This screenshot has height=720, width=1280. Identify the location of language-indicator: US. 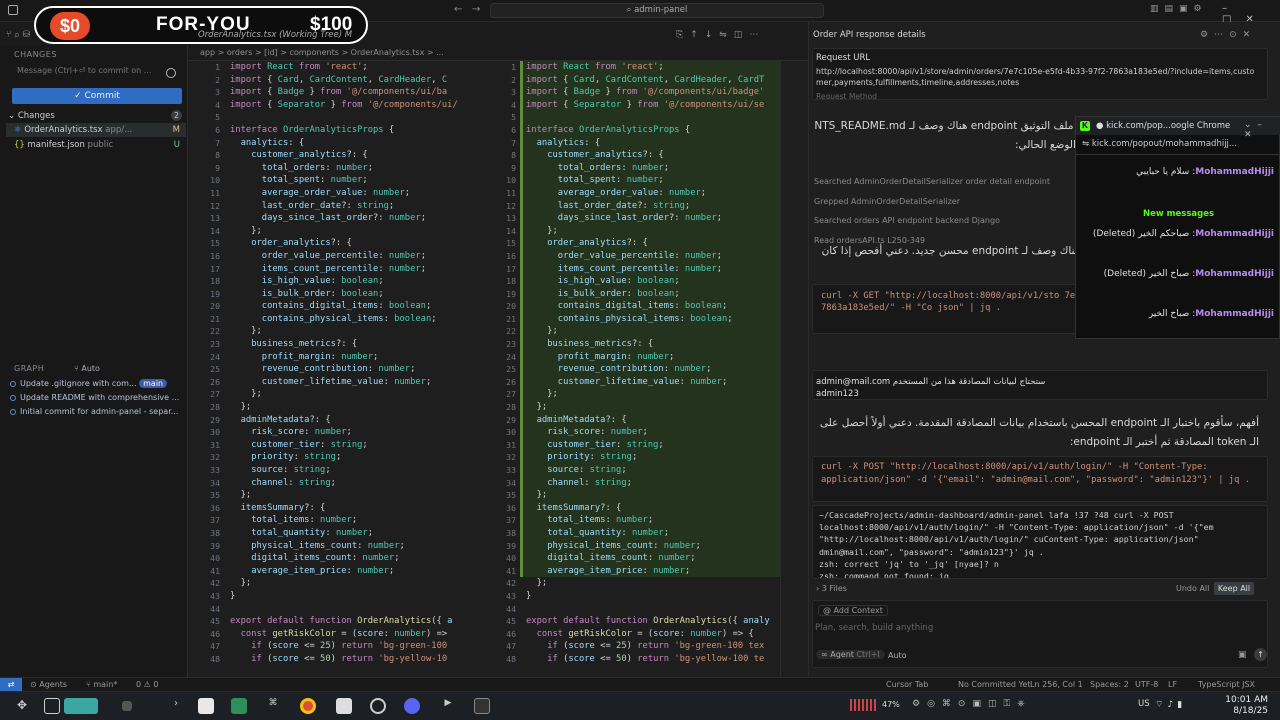
(1144, 704).